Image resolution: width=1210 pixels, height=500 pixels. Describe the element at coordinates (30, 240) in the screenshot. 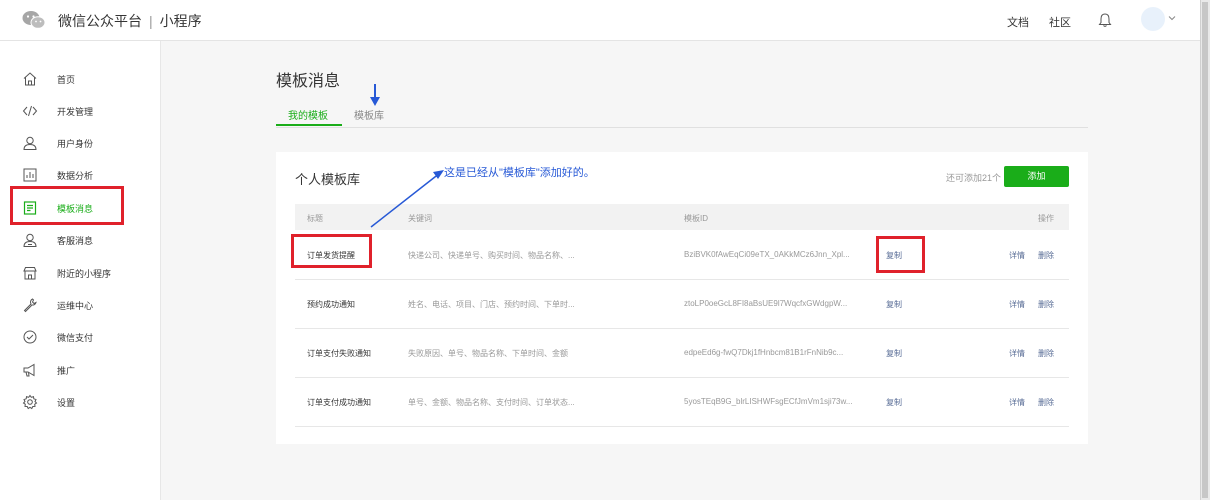

I see `service-icon` at that location.